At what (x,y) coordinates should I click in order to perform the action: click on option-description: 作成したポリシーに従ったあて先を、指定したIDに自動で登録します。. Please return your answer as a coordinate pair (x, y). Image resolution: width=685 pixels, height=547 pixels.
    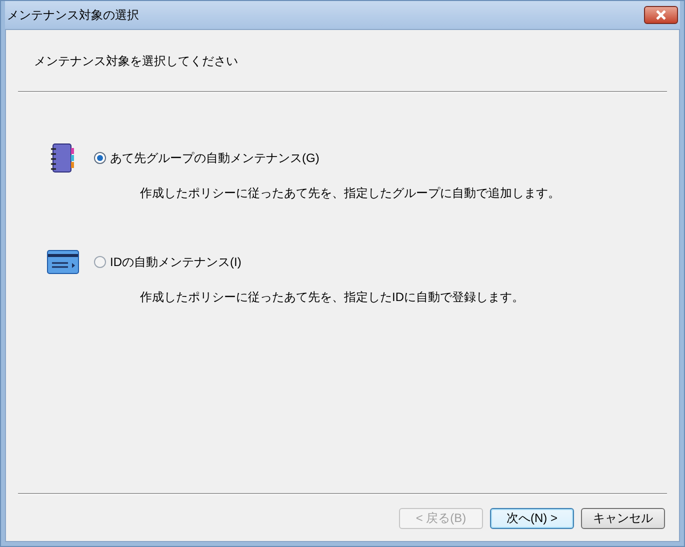
    Looking at the image, I should click on (332, 297).